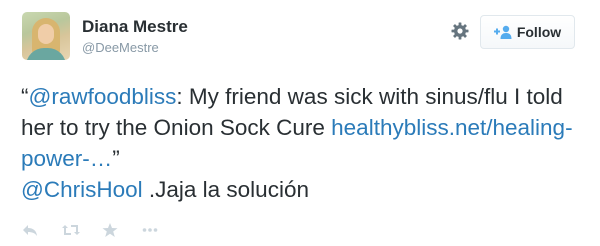 The width and height of the screenshot is (600, 246). Describe the element at coordinates (30, 230) in the screenshot. I see `reply-icon` at that location.